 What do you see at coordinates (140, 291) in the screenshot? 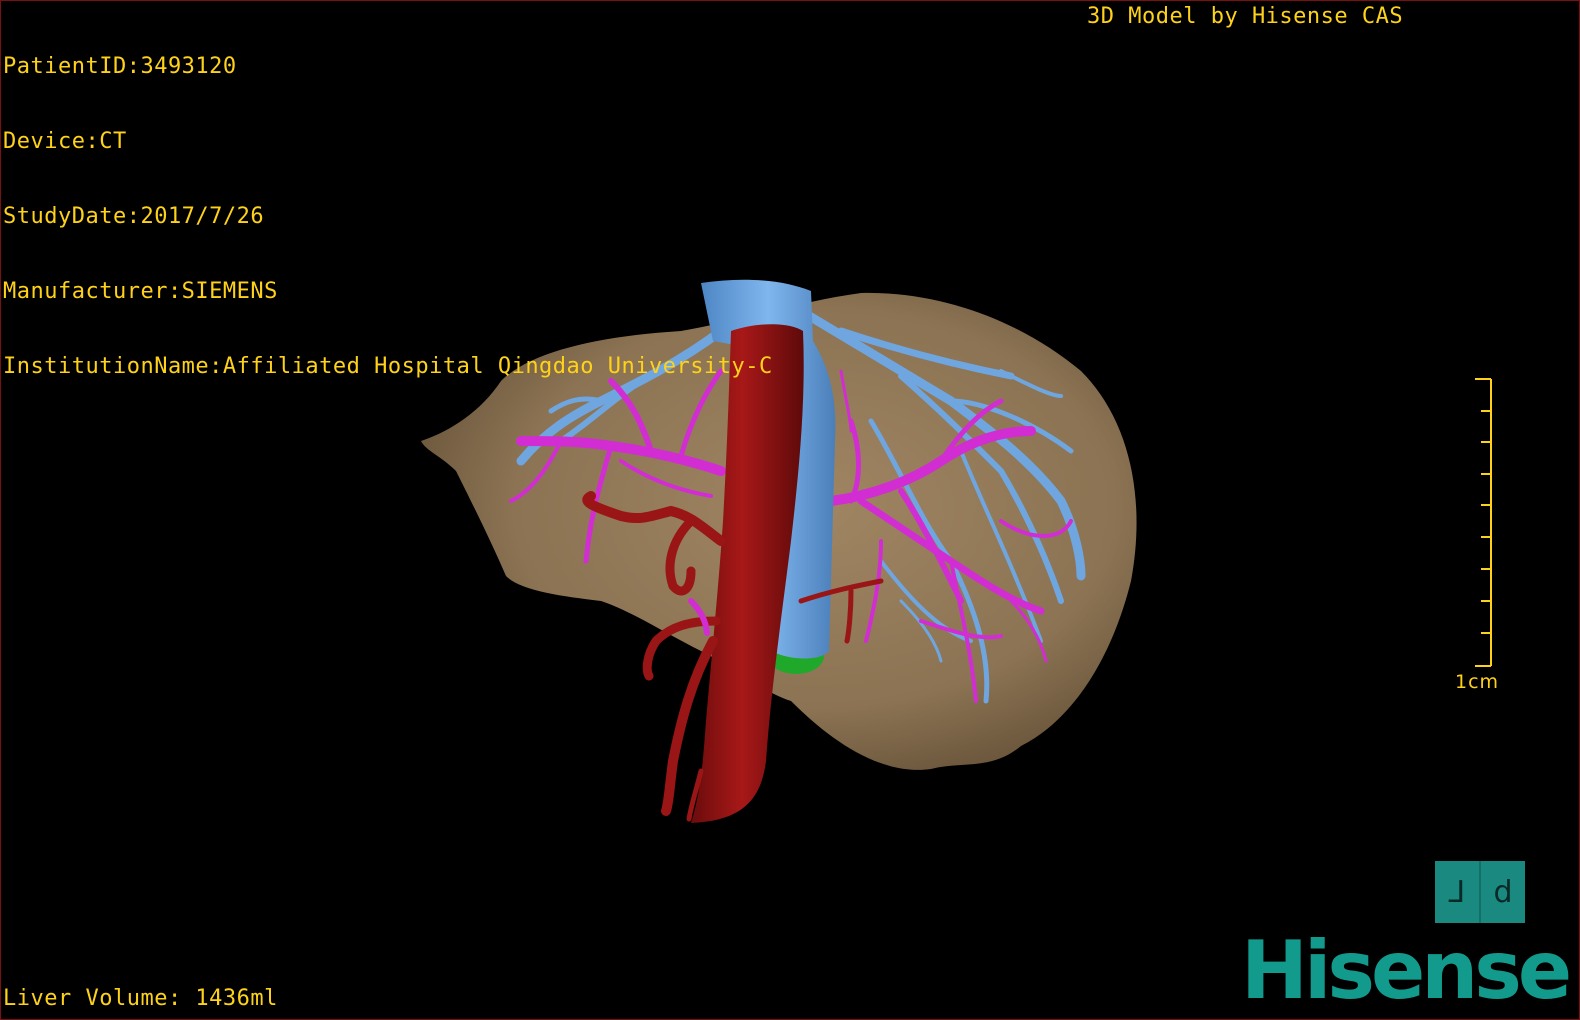
I see `manufacturer-label: Manufacturer:SIEMENS` at bounding box center [140, 291].